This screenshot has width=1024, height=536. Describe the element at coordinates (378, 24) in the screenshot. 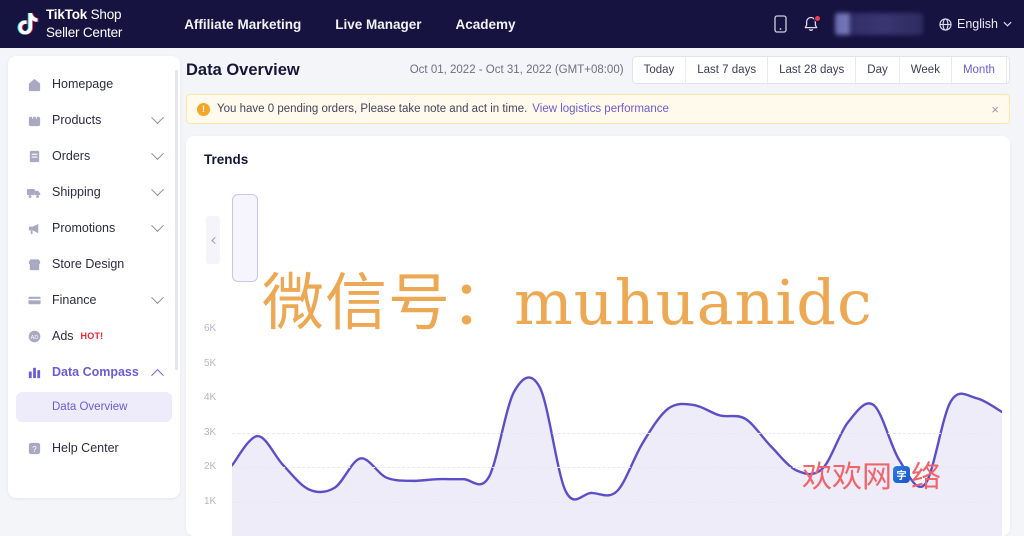

I see `nav-link-live-manager: Live Manager` at that location.